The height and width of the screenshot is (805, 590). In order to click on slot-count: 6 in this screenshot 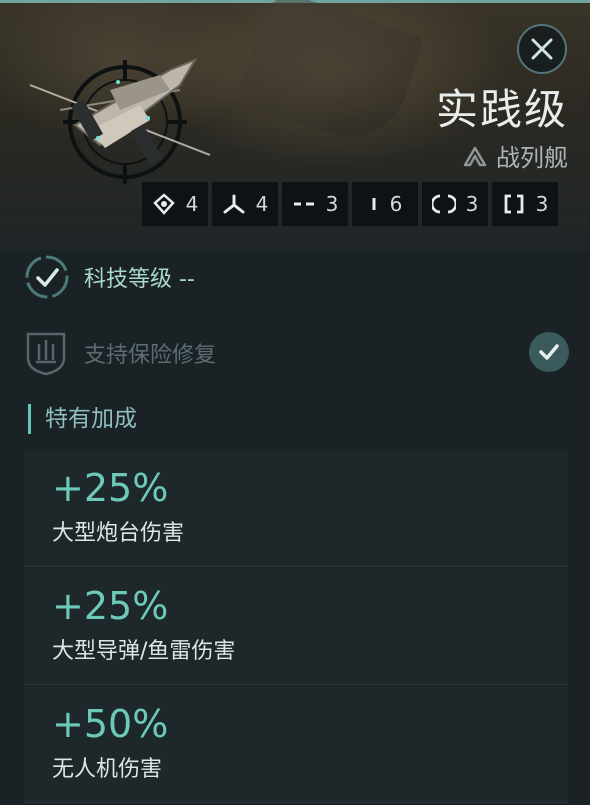, I will do `click(396, 204)`.